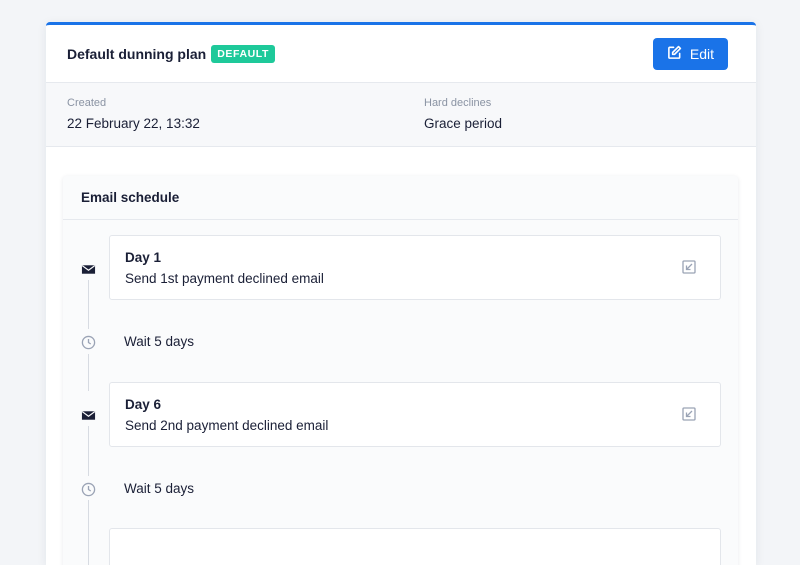 The image size is (800, 565). Describe the element at coordinates (463, 123) in the screenshot. I see `hard-declines-value: Grace period` at that location.